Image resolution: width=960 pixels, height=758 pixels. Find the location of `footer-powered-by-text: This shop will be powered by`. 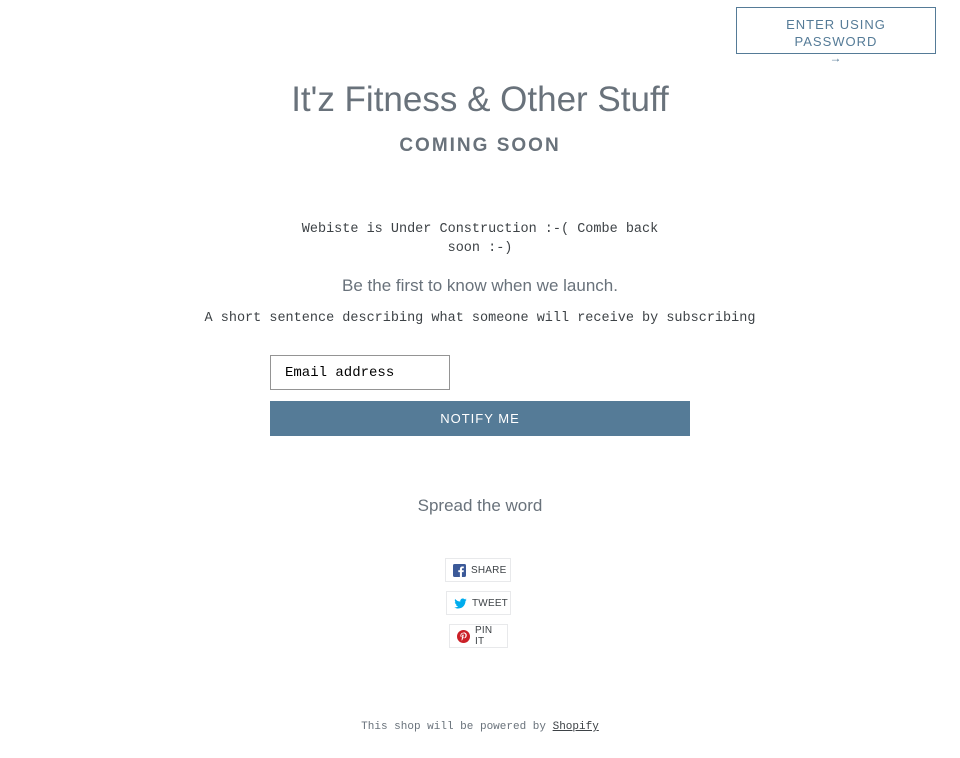

footer-powered-by-text: This shop will be powered by is located at coordinates (453, 727).